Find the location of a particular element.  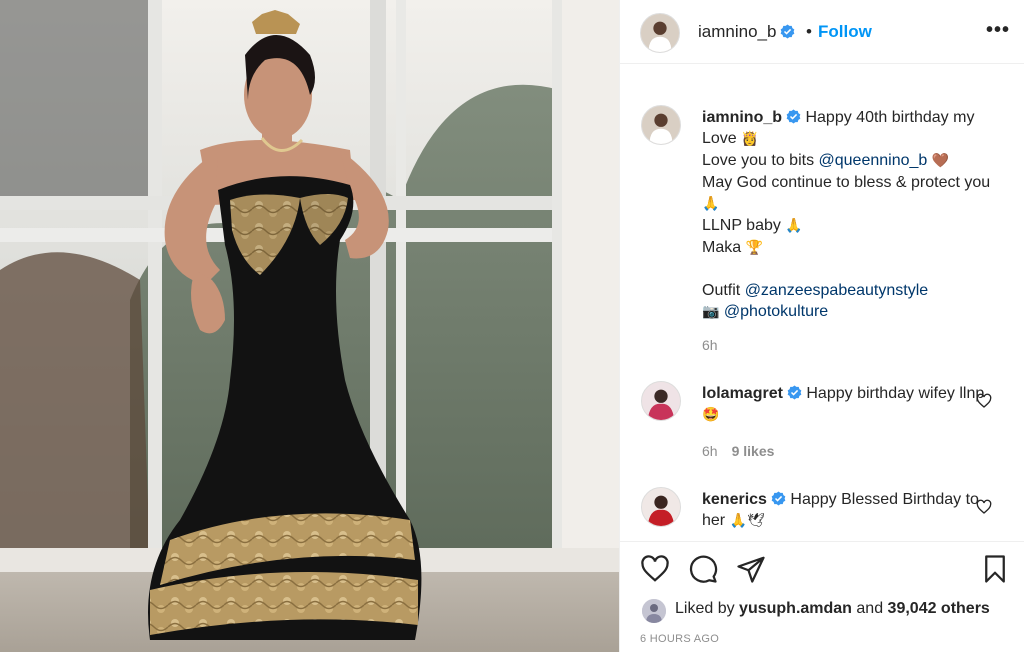

caption-line-3: May God continue to bless & protect you is located at coordinates (846, 182).